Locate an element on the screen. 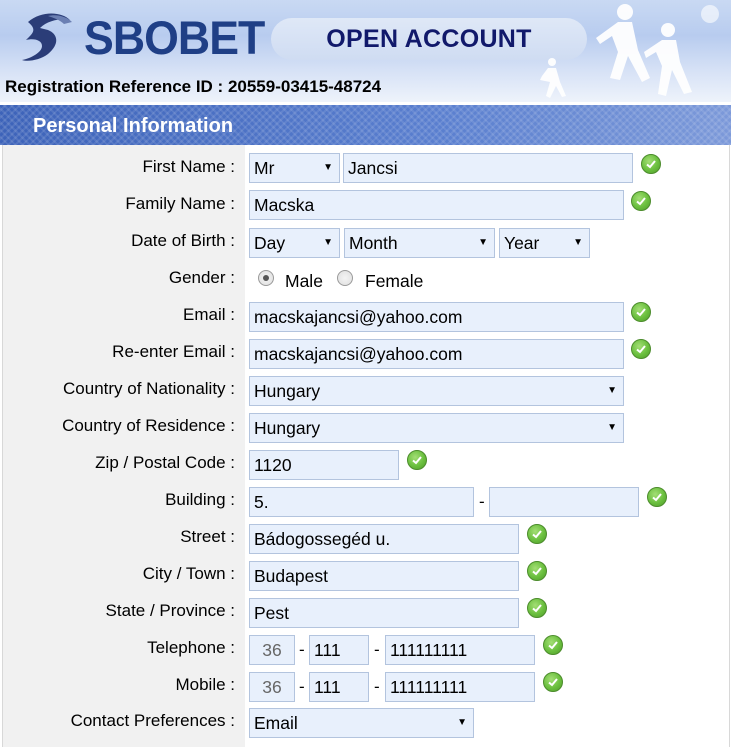 The height and width of the screenshot is (749, 731). city-input: Budapest is located at coordinates (384, 576).